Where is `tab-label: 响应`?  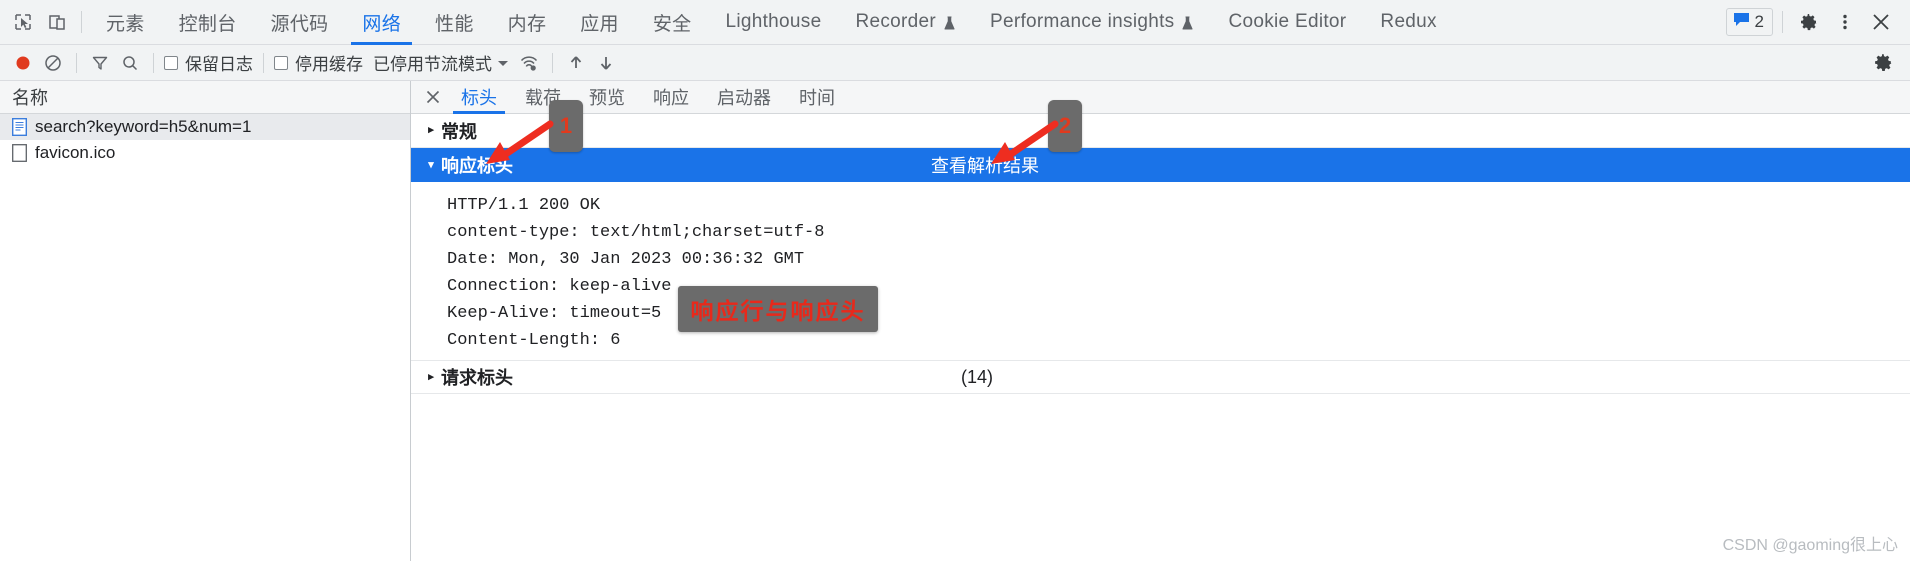
tab-label: 响应 is located at coordinates (671, 98).